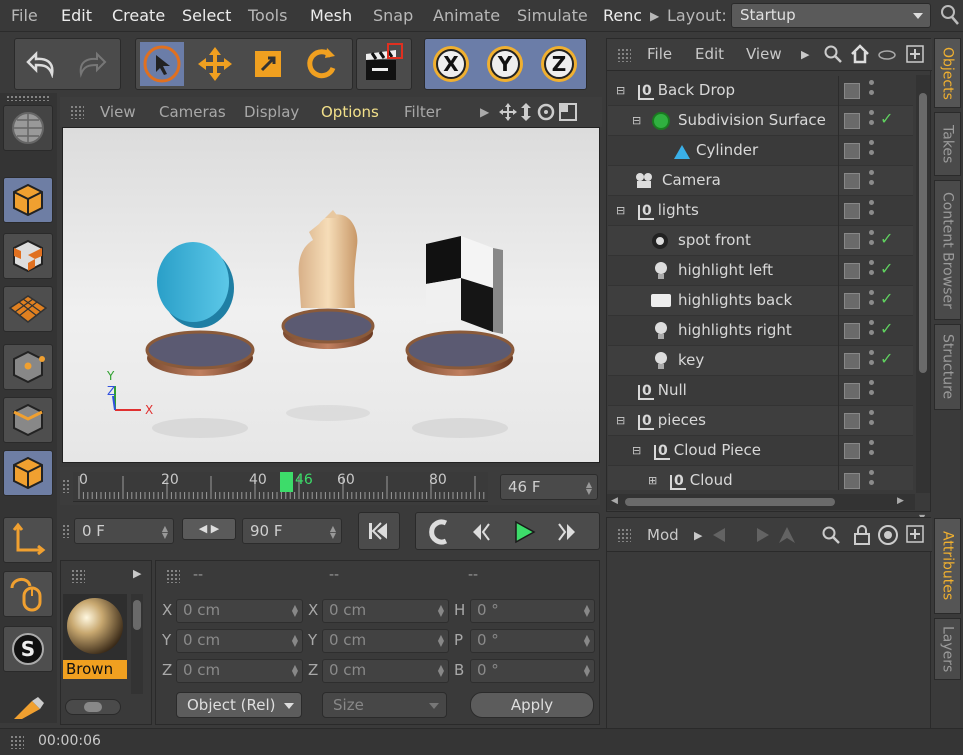 The width and height of the screenshot is (963, 755). I want to click on range-slider-button: ◀ ▶, so click(209, 529).